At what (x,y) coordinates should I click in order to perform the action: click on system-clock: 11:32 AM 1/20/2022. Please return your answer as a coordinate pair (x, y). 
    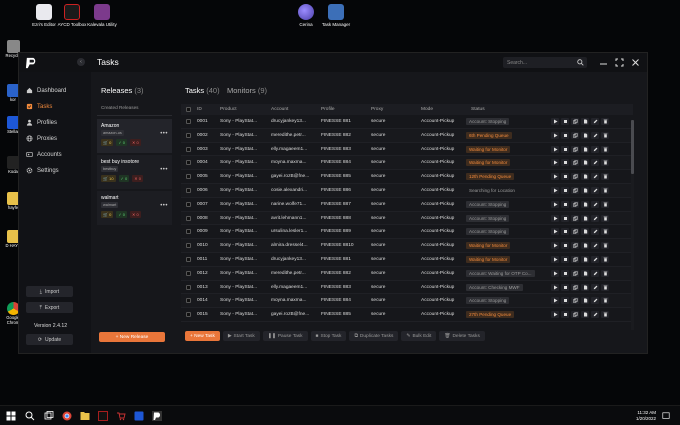
    Looking at the image, I should click on (646, 416).